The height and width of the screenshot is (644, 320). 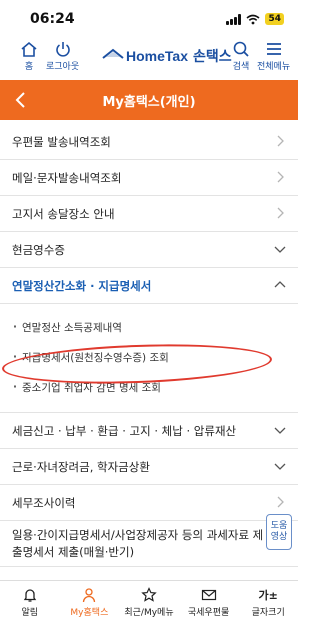 What do you see at coordinates (274, 19) in the screenshot?
I see `battery-icon: 54` at bounding box center [274, 19].